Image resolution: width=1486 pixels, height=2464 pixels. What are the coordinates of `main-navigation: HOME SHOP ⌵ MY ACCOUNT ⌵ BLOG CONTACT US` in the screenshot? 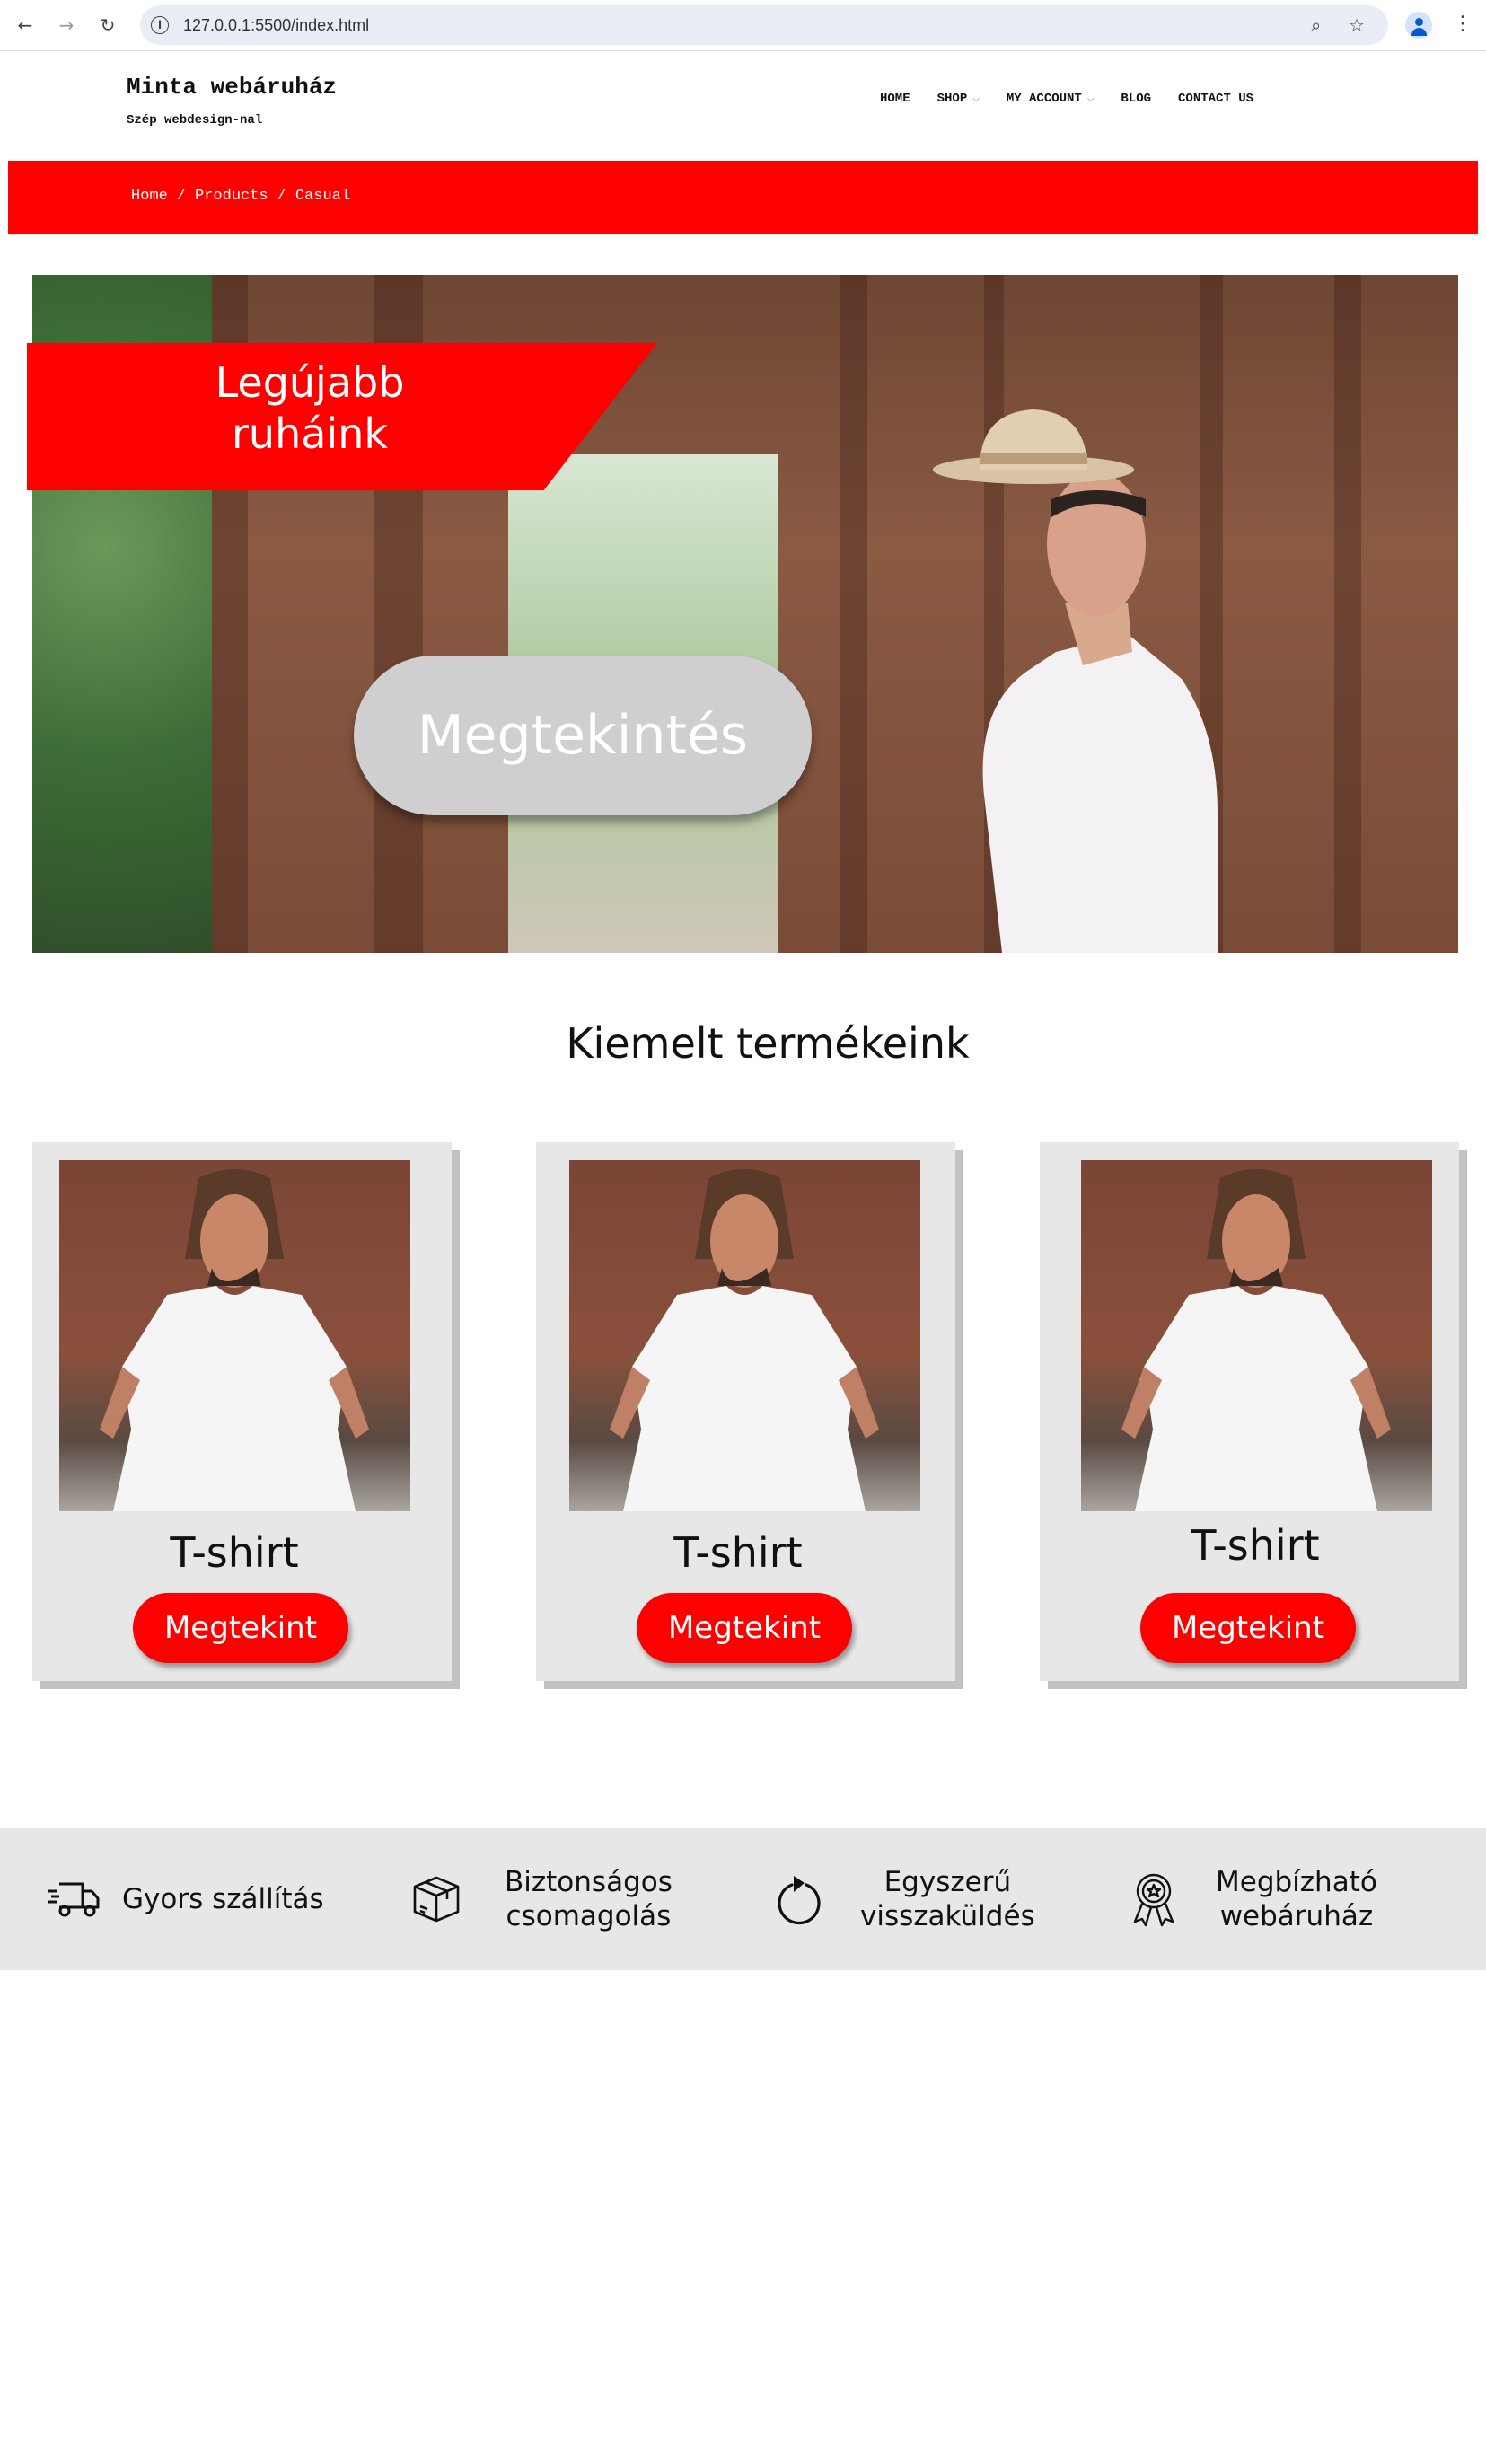 It's located at (1080, 99).